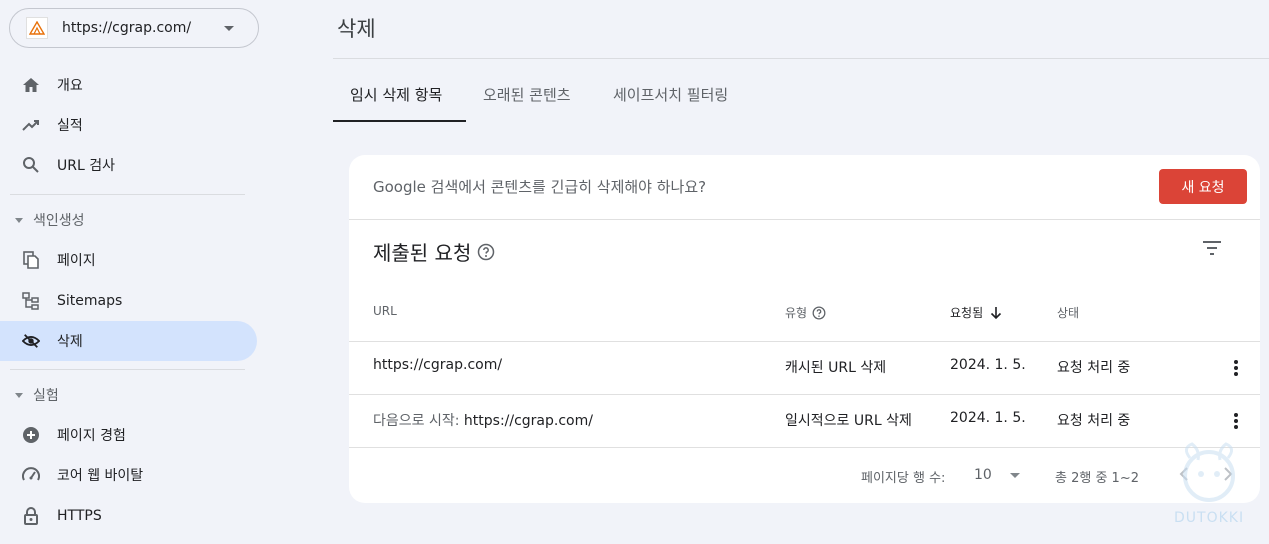  What do you see at coordinates (967, 313) in the screenshot?
I see `column-header-label: 요청됨` at bounding box center [967, 313].